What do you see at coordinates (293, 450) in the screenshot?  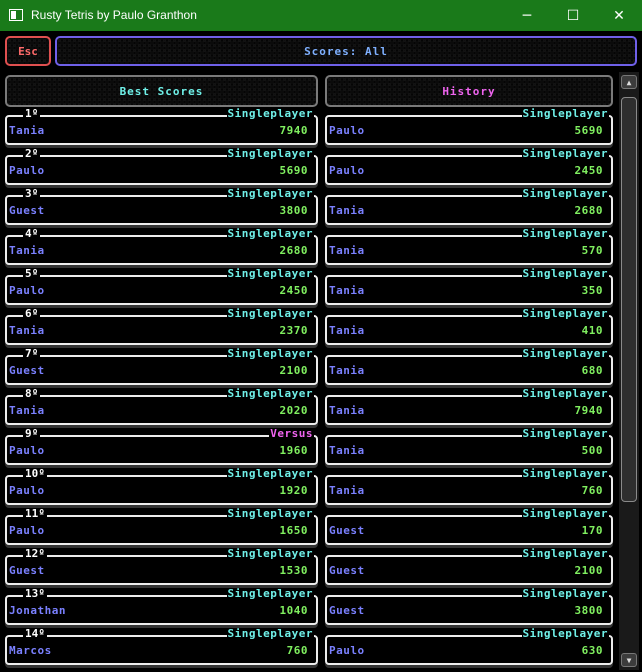 I see `score-value: 1960` at bounding box center [293, 450].